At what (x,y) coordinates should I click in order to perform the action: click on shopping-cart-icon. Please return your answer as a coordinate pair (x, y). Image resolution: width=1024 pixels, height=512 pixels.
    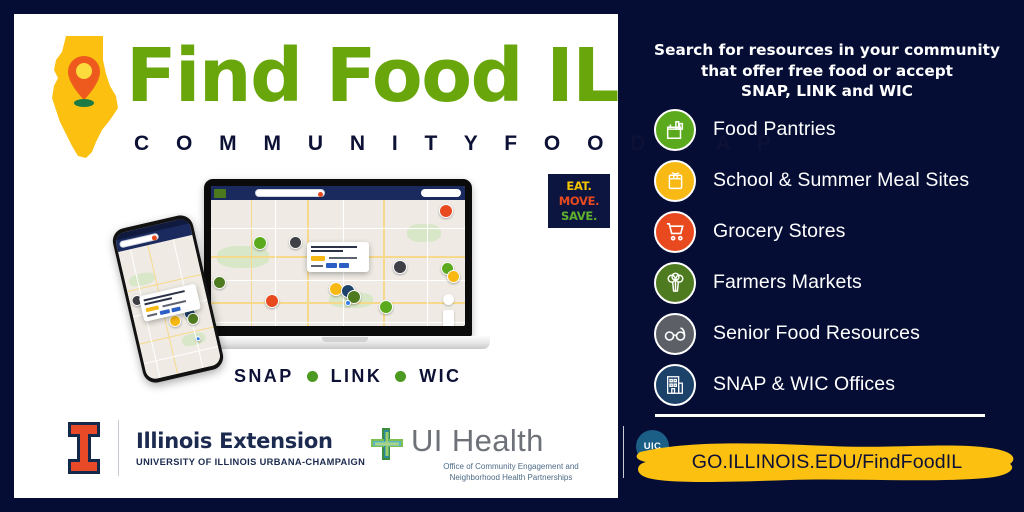
    Looking at the image, I should click on (675, 231).